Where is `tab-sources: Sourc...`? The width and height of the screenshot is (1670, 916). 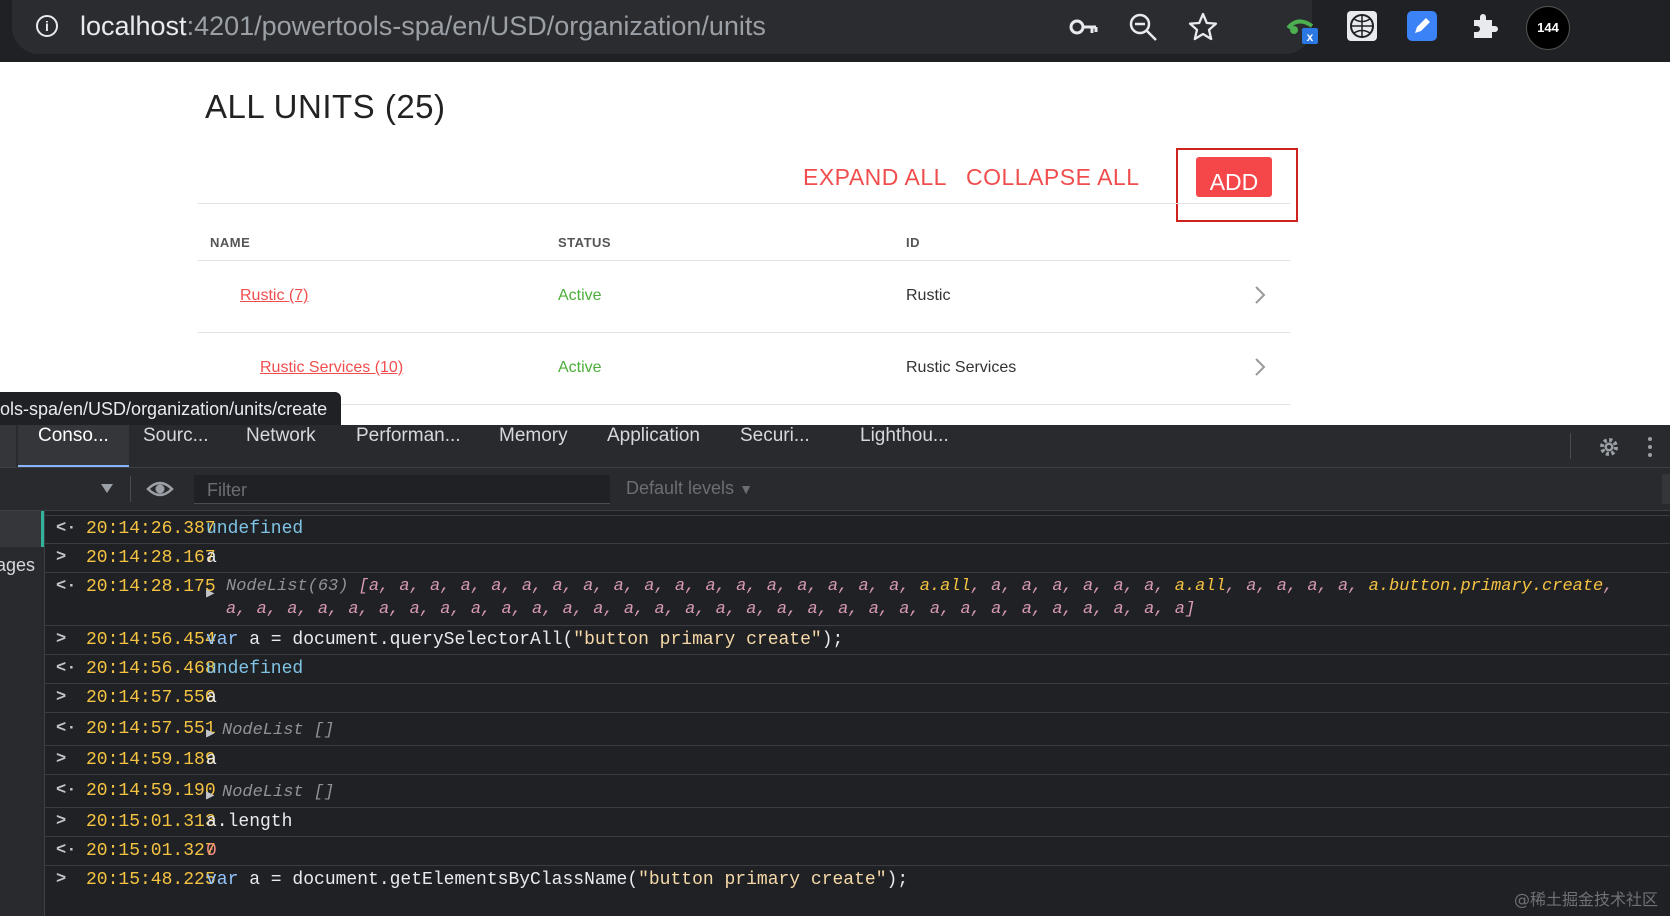 tab-sources: Sourc... is located at coordinates (175, 446).